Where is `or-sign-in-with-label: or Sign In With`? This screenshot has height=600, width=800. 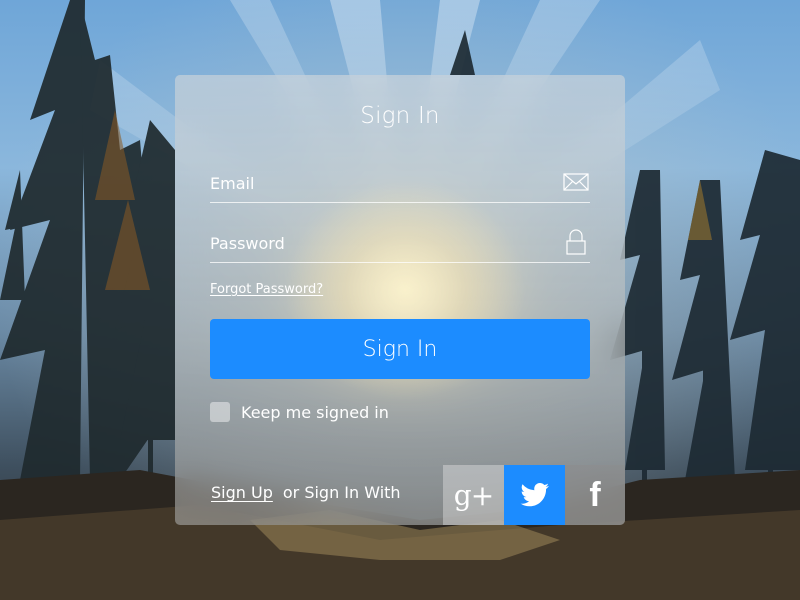 or-sign-in-with-label: or Sign In With is located at coordinates (341, 492).